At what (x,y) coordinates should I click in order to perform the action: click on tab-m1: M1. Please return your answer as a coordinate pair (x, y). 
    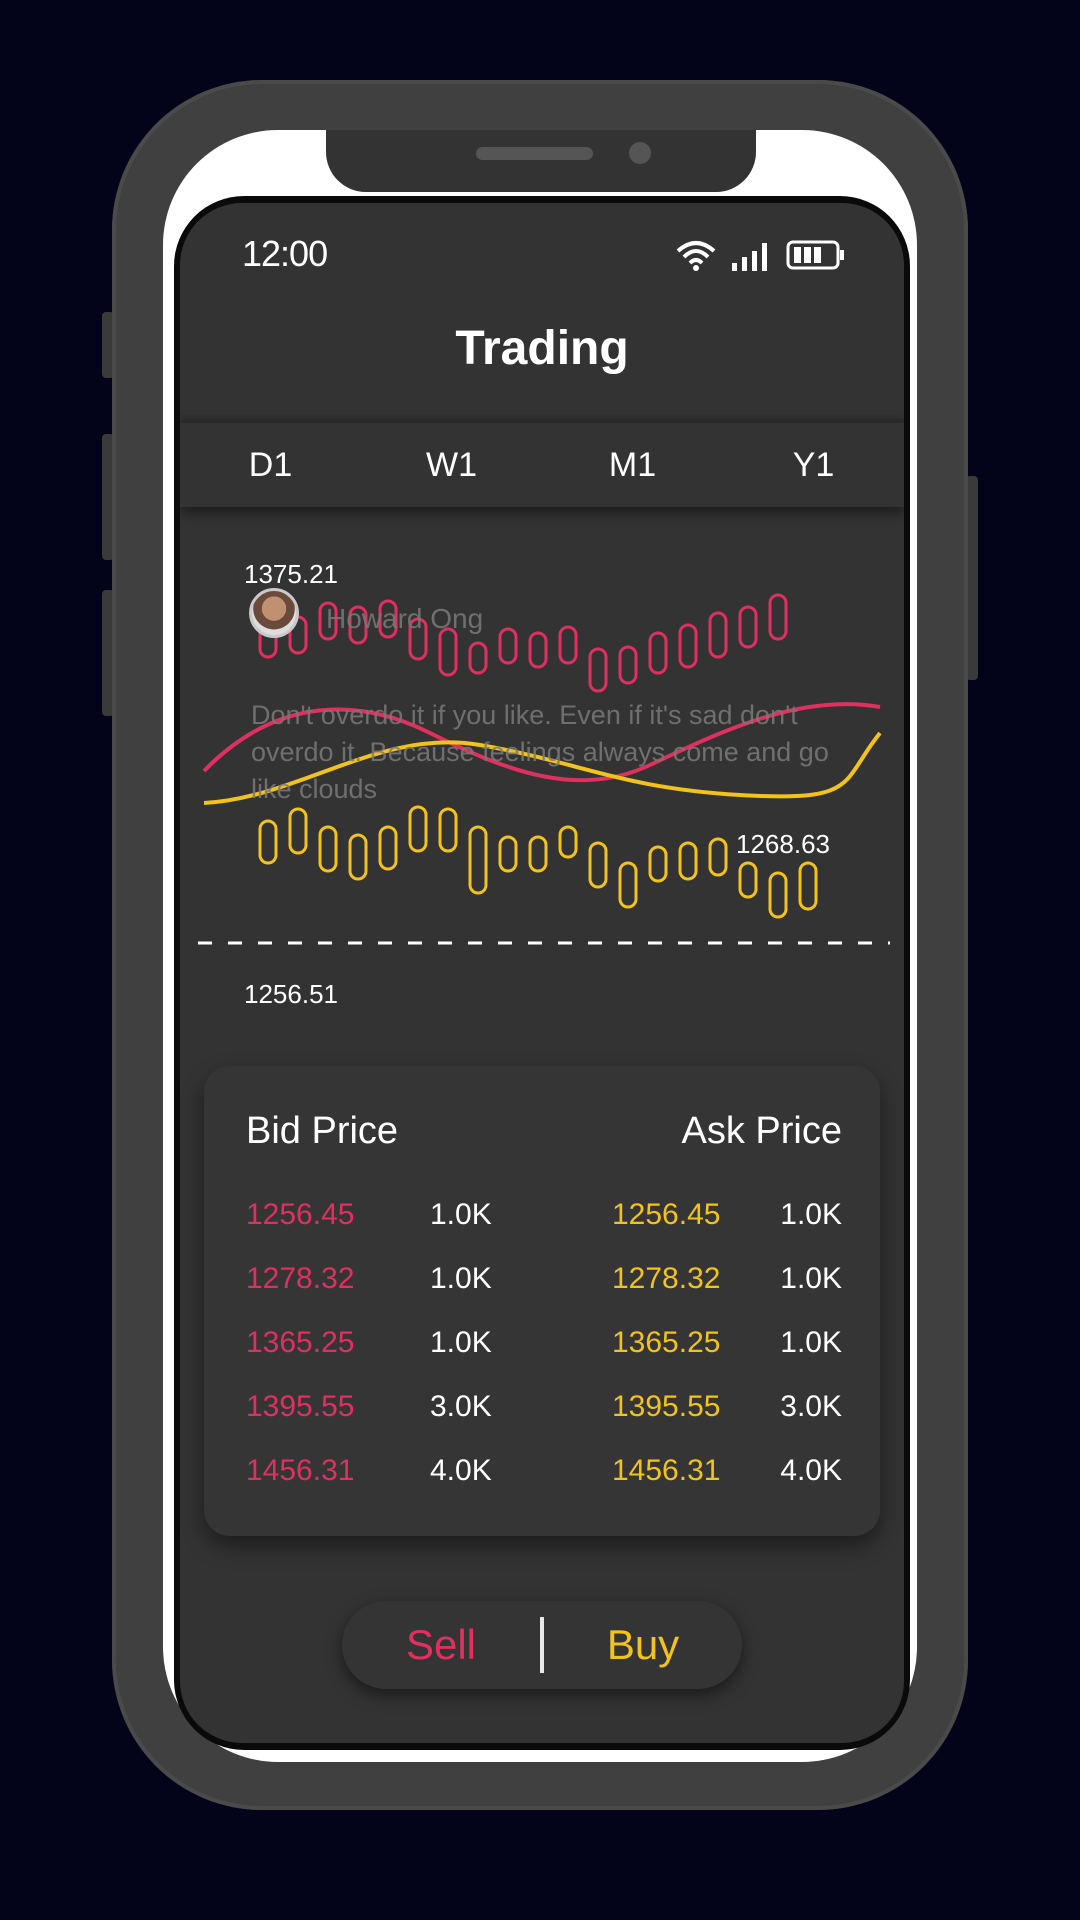
    Looking at the image, I should click on (632, 465).